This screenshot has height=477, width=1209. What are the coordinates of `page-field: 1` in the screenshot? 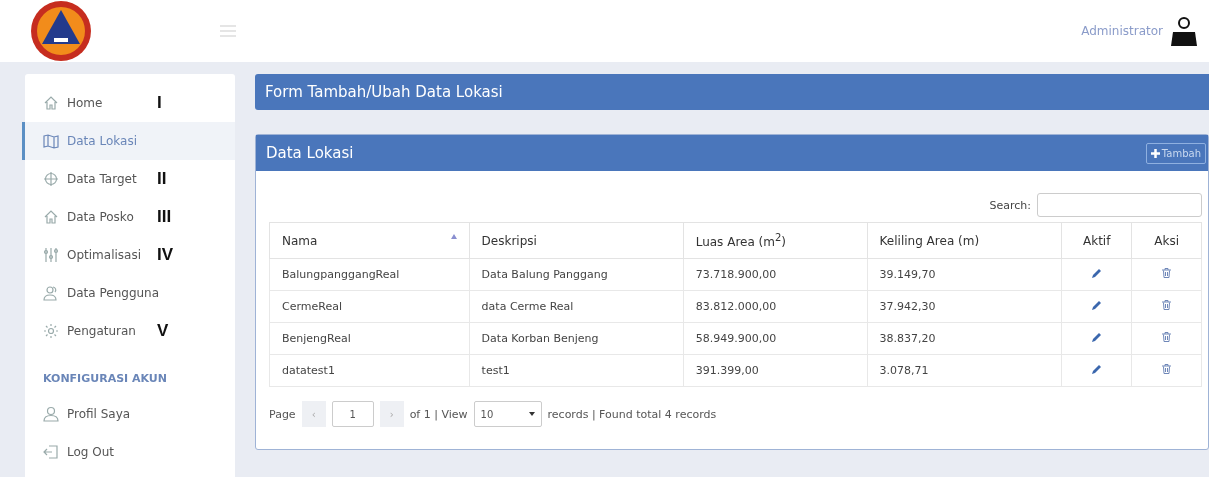 It's located at (352, 414).